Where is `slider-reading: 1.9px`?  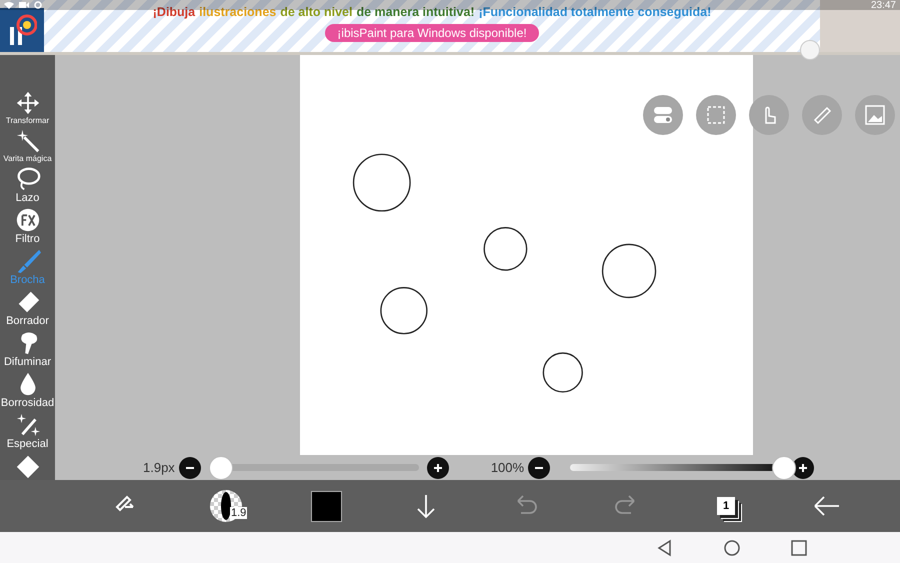
slider-reading: 1.9px is located at coordinates (159, 467).